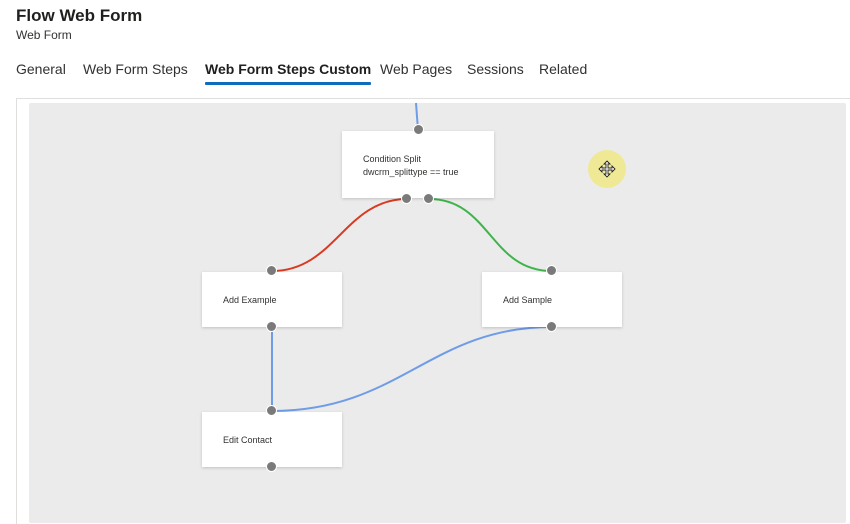  What do you see at coordinates (44, 35) in the screenshot?
I see `page-subtitle: Web Form` at bounding box center [44, 35].